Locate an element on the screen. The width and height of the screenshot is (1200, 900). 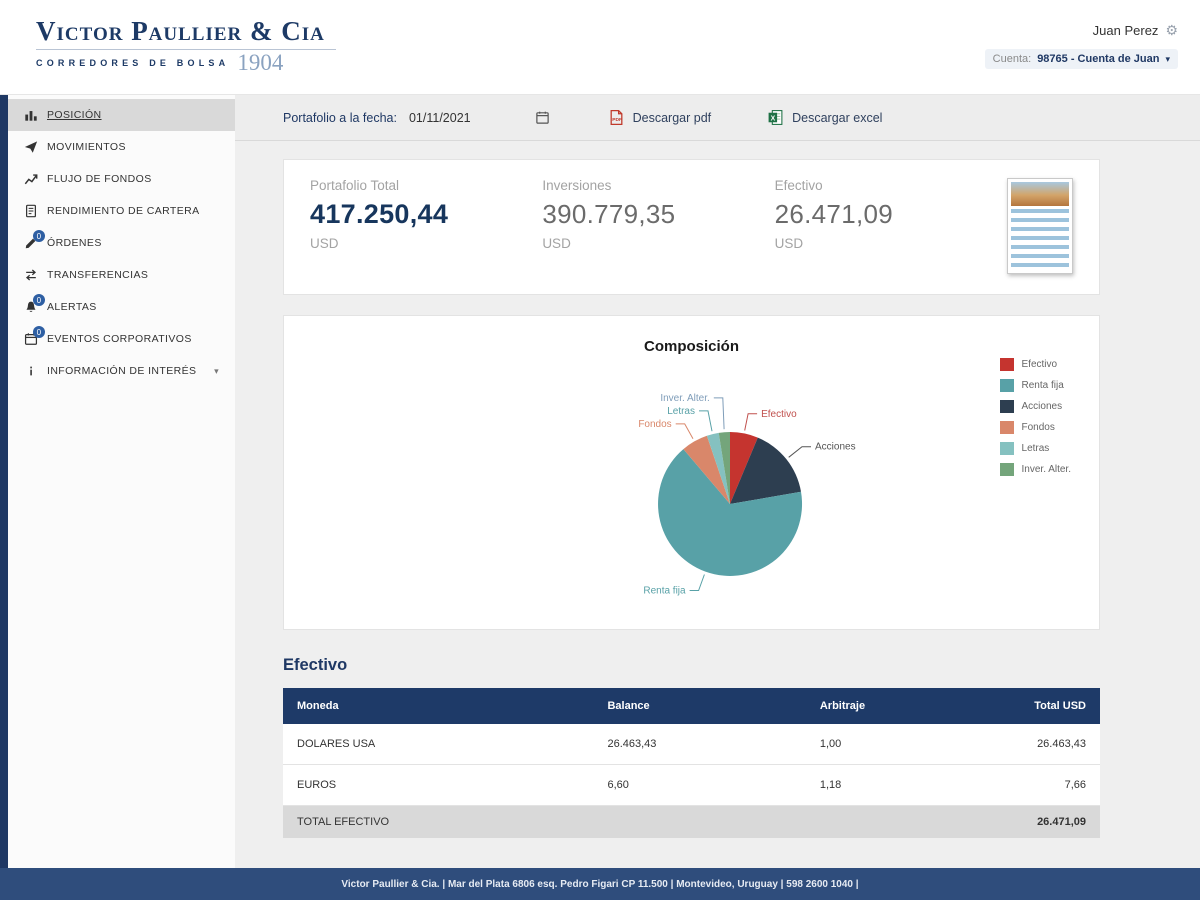
user-name: Juan Perez is located at coordinates (1125, 30).